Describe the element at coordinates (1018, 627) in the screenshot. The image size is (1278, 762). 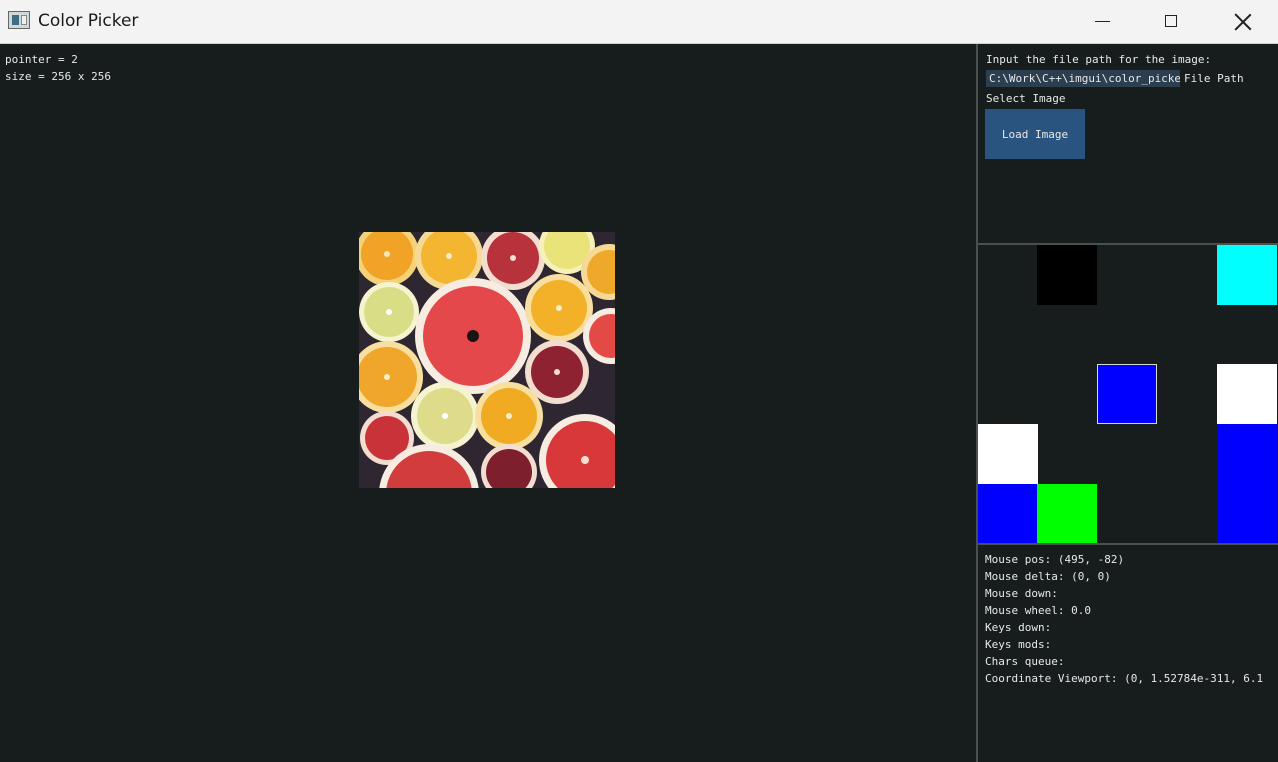
I see `keys-down-readout: Keys down:` at that location.